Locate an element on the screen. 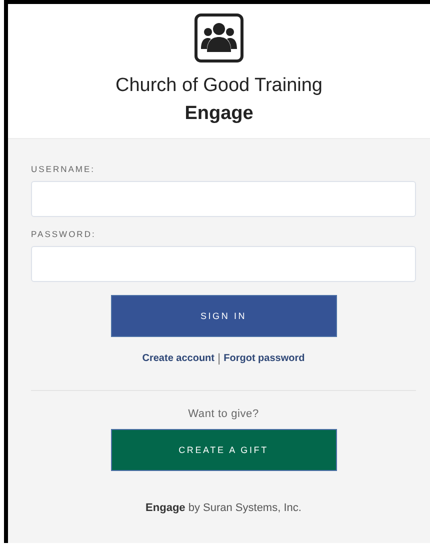 This screenshot has width=430, height=548. sign-in-button: SIGN IN is located at coordinates (223, 316).